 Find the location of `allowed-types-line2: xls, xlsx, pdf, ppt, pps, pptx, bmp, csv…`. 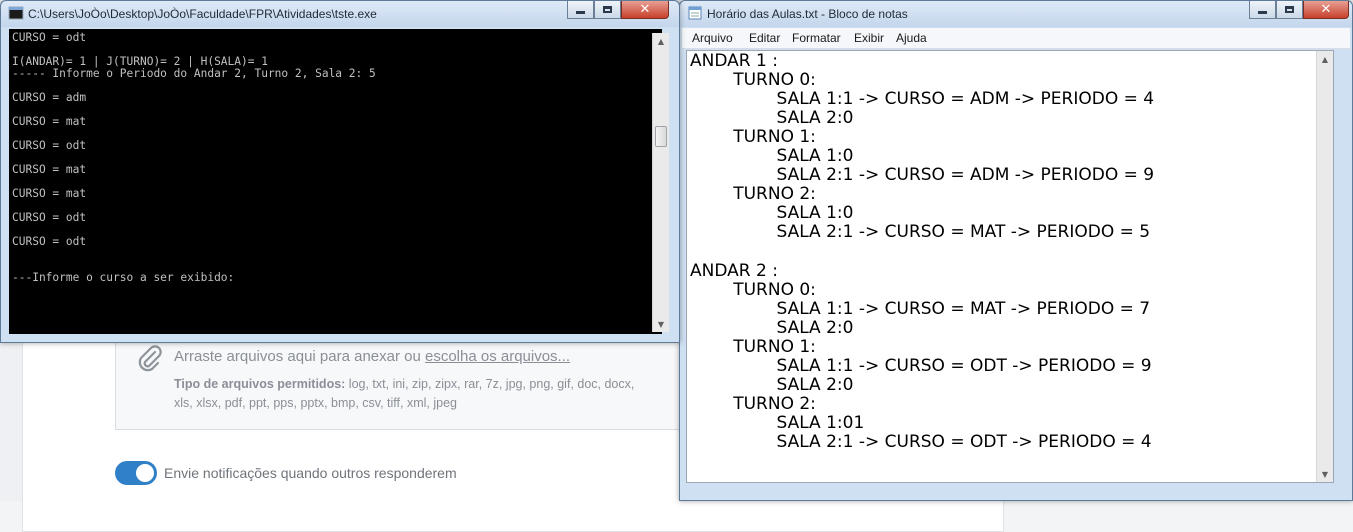

allowed-types-line2: xls, xlsx, pdf, ppt, pps, pptx, bmp, csv… is located at coordinates (315, 403).